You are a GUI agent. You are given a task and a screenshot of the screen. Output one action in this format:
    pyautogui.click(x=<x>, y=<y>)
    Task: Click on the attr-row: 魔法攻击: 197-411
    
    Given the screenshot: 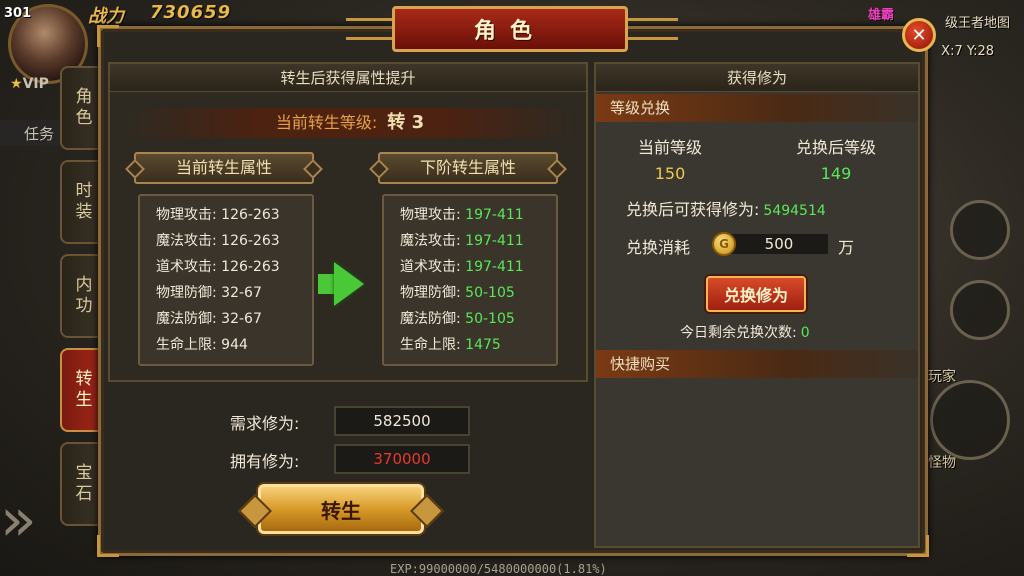 What is the action you would take?
    pyautogui.click(x=478, y=241)
    